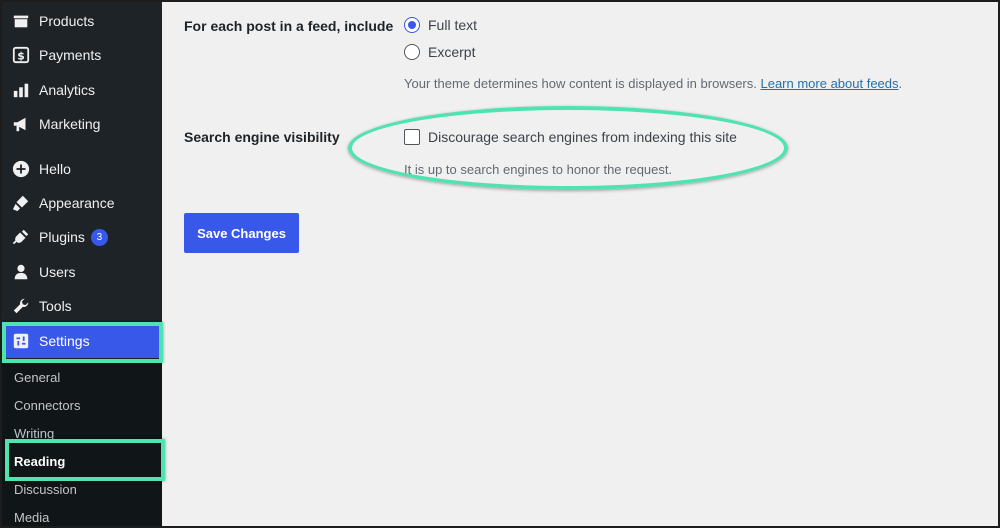 The image size is (1000, 528). Describe the element at coordinates (21, 21) in the screenshot. I see `box-icon` at that location.